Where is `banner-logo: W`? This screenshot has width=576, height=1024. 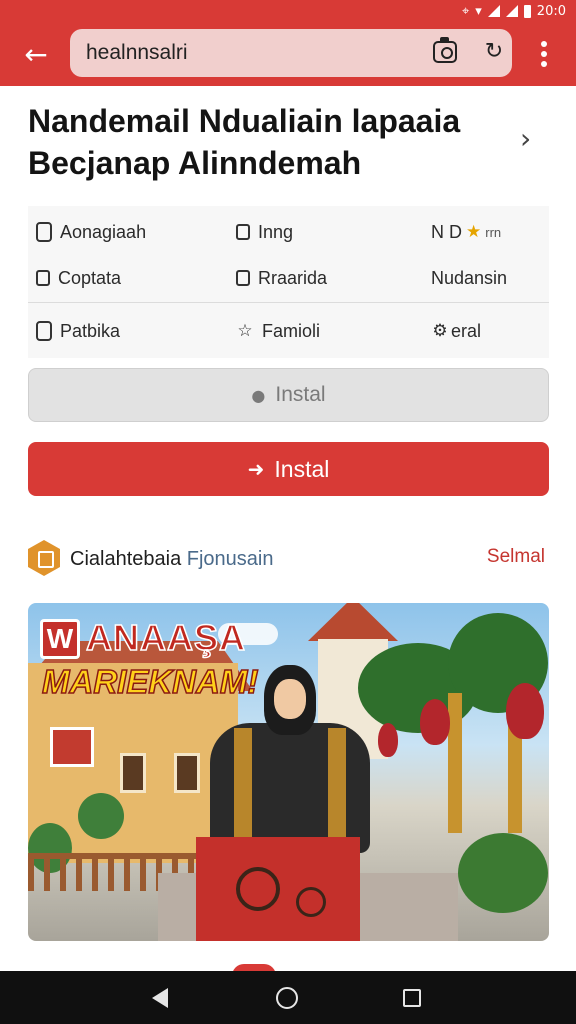 banner-logo: W is located at coordinates (60, 639).